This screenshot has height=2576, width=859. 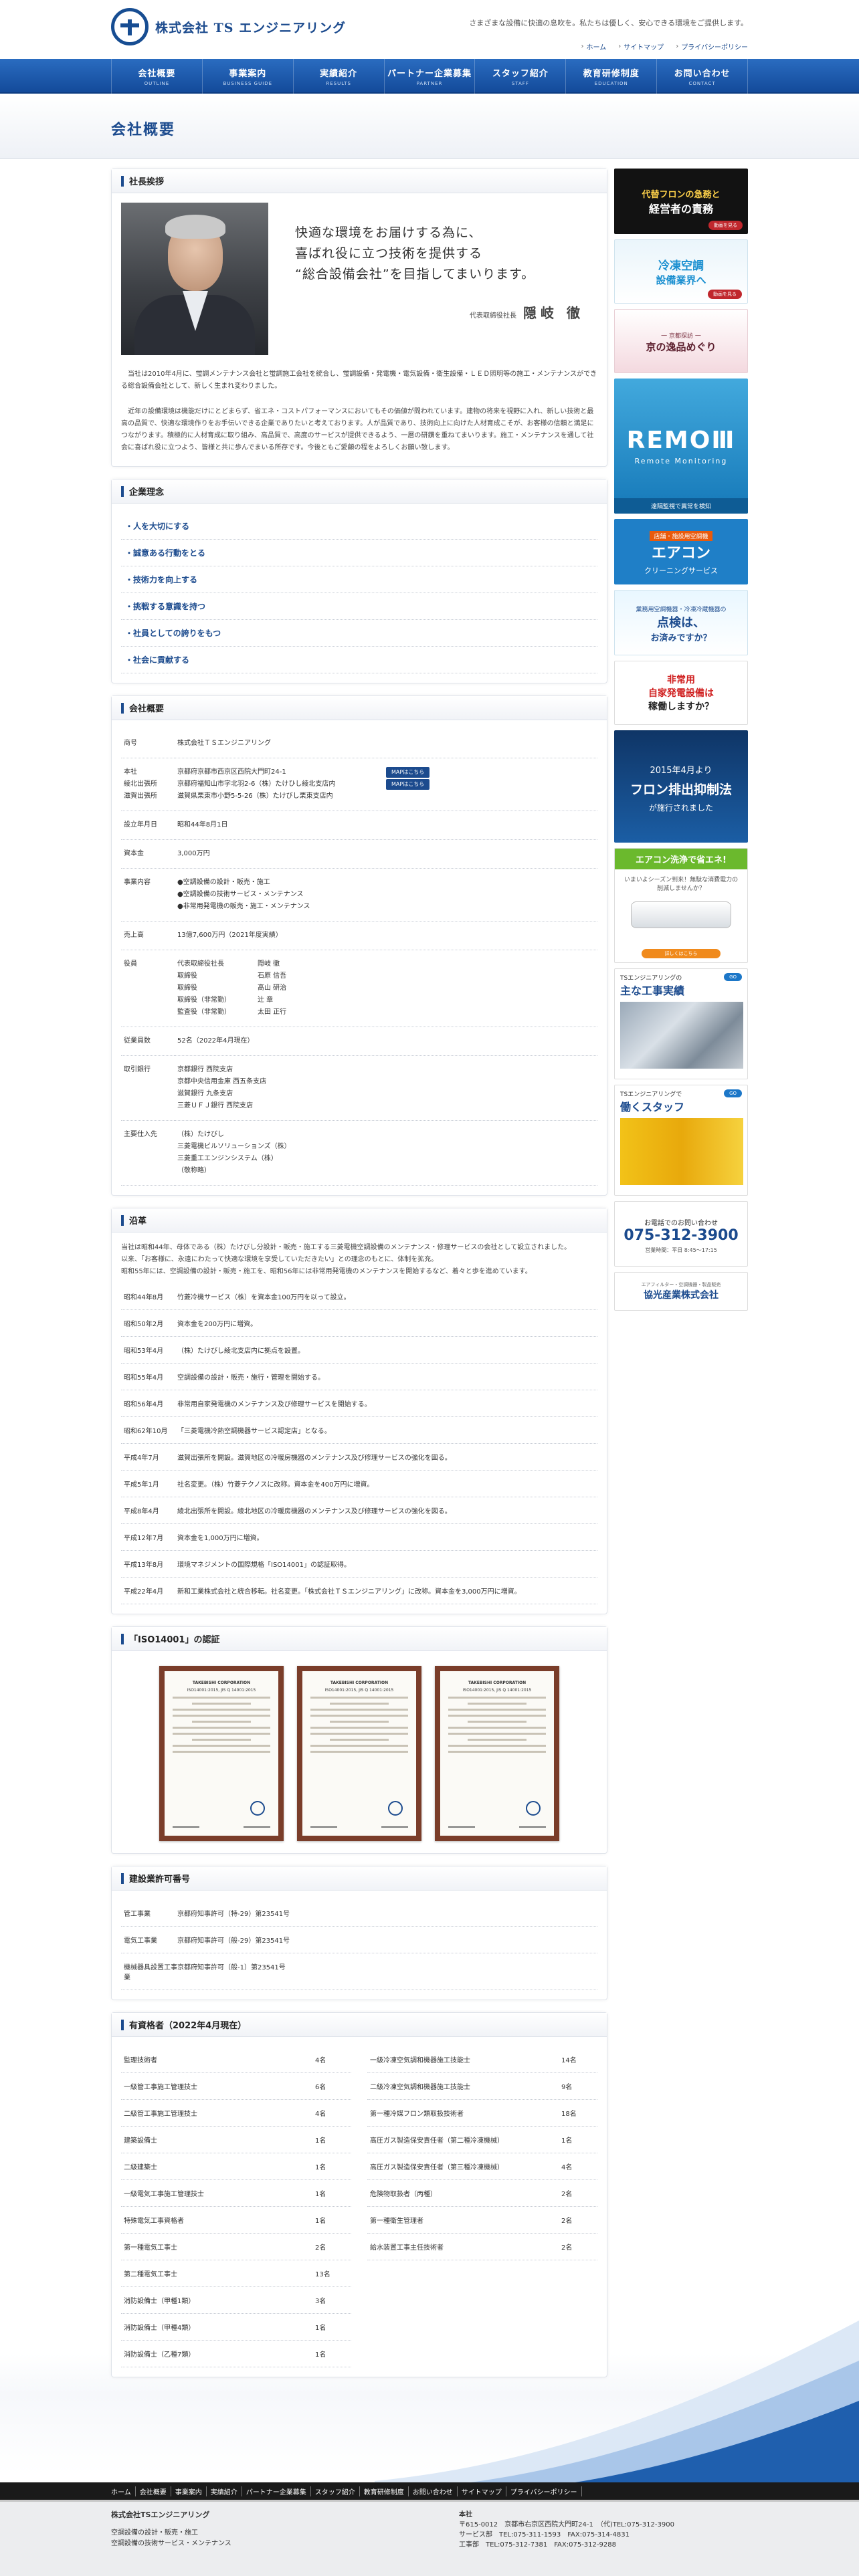 I want to click on sign-name: 隠岐 徹, so click(x=553, y=313).